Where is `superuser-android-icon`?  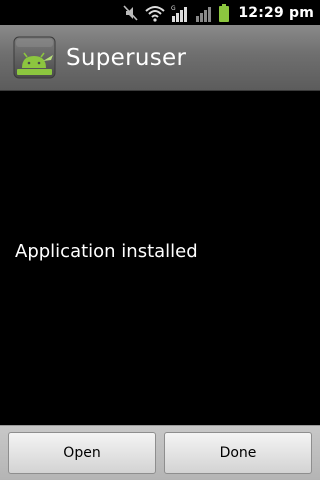
superuser-android-icon is located at coordinates (34, 57).